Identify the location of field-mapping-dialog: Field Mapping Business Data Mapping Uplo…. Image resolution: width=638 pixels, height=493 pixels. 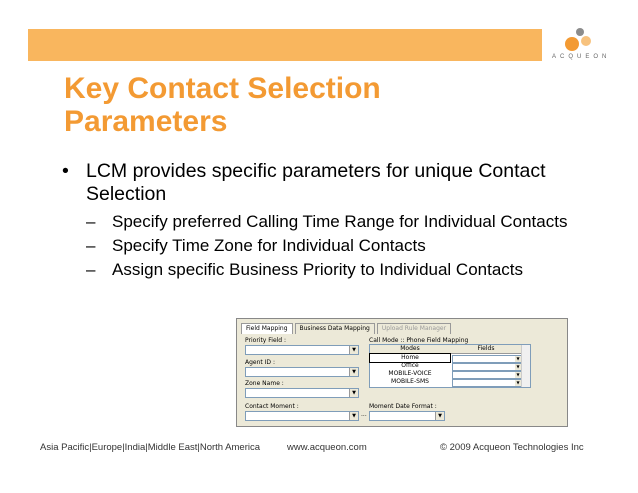
(402, 372).